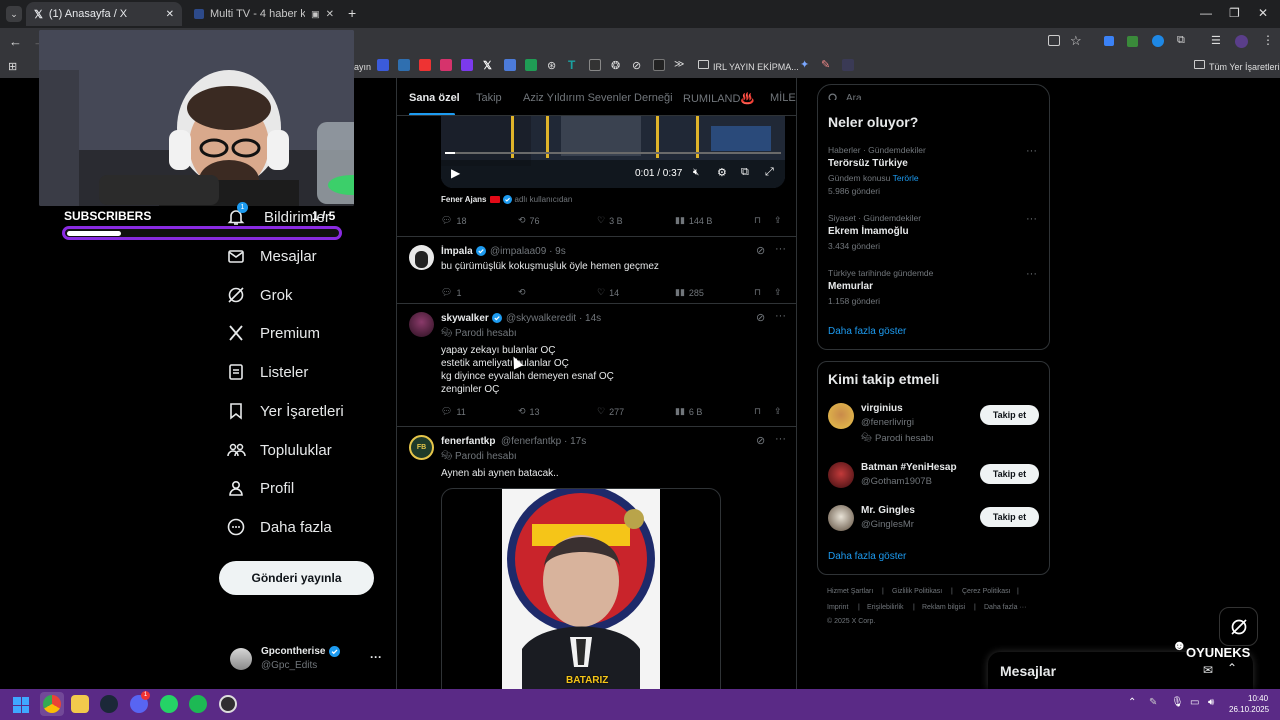  Describe the element at coordinates (528, 251) in the screenshot. I see `tweet-handle: @impalaa09 · 9s` at that location.